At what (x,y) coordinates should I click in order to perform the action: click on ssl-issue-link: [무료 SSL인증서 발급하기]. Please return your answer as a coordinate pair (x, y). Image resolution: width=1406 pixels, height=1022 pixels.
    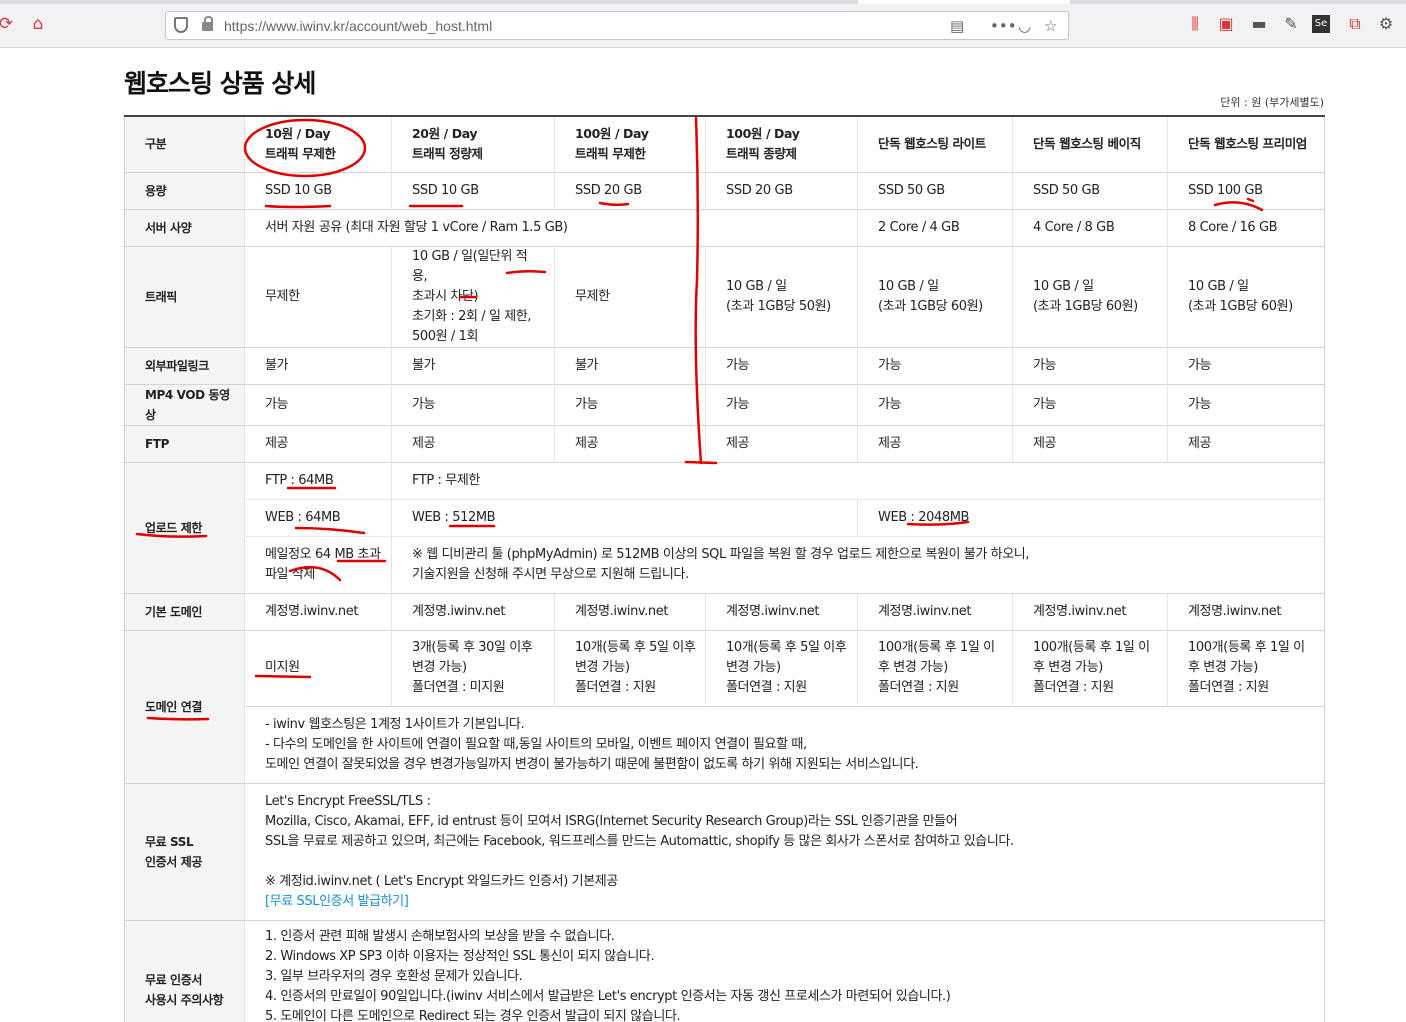
    Looking at the image, I should click on (788, 902).